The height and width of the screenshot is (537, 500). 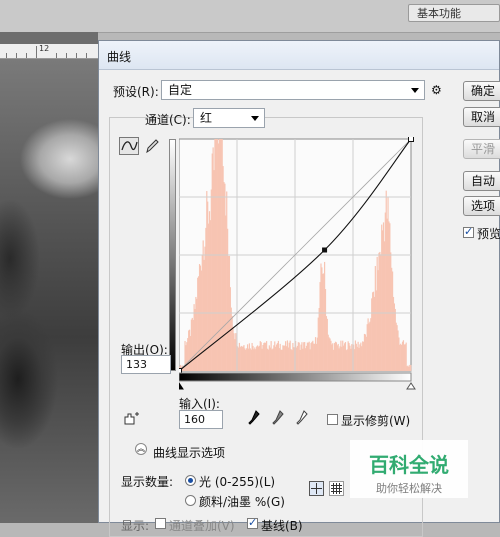 I want to click on dialog-titlebar: 曲线, so click(x=299, y=55).